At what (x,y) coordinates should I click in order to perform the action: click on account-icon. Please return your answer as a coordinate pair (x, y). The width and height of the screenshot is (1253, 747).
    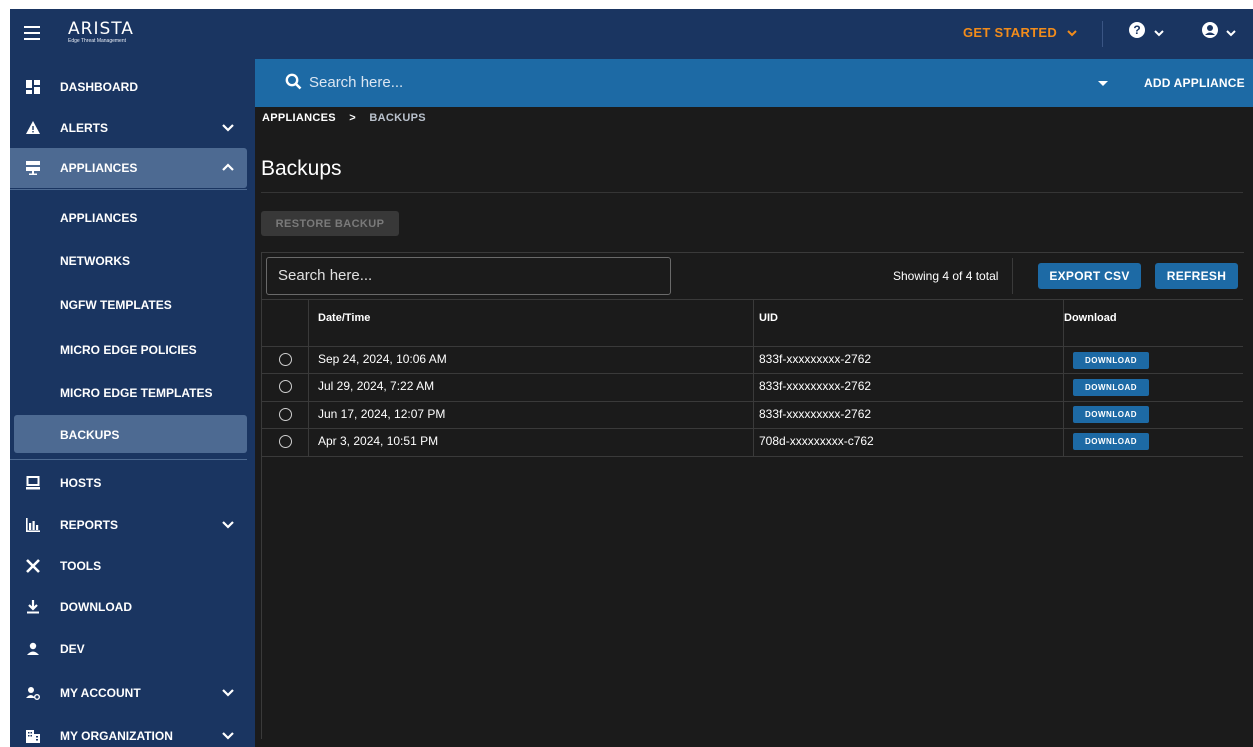
    Looking at the image, I should click on (33, 693).